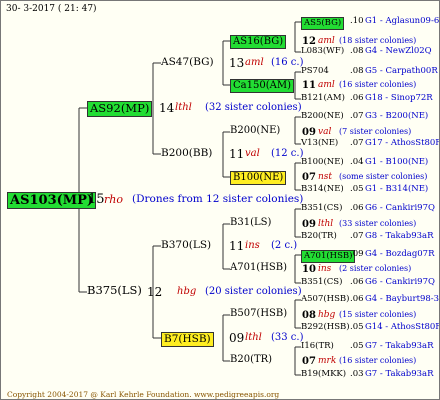 The width and height of the screenshot is (440, 400). Describe the element at coordinates (317, 346) in the screenshot. I see `gen4-node: I16(TR)` at that location.